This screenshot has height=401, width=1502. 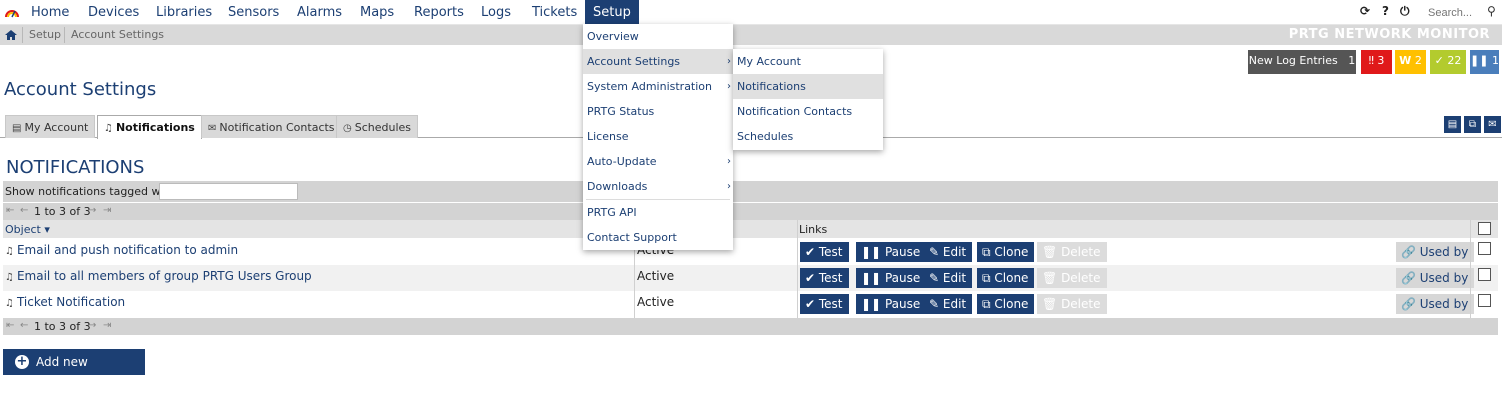 I want to click on warning-sensors-badge: W 2, so click(x=1410, y=62).